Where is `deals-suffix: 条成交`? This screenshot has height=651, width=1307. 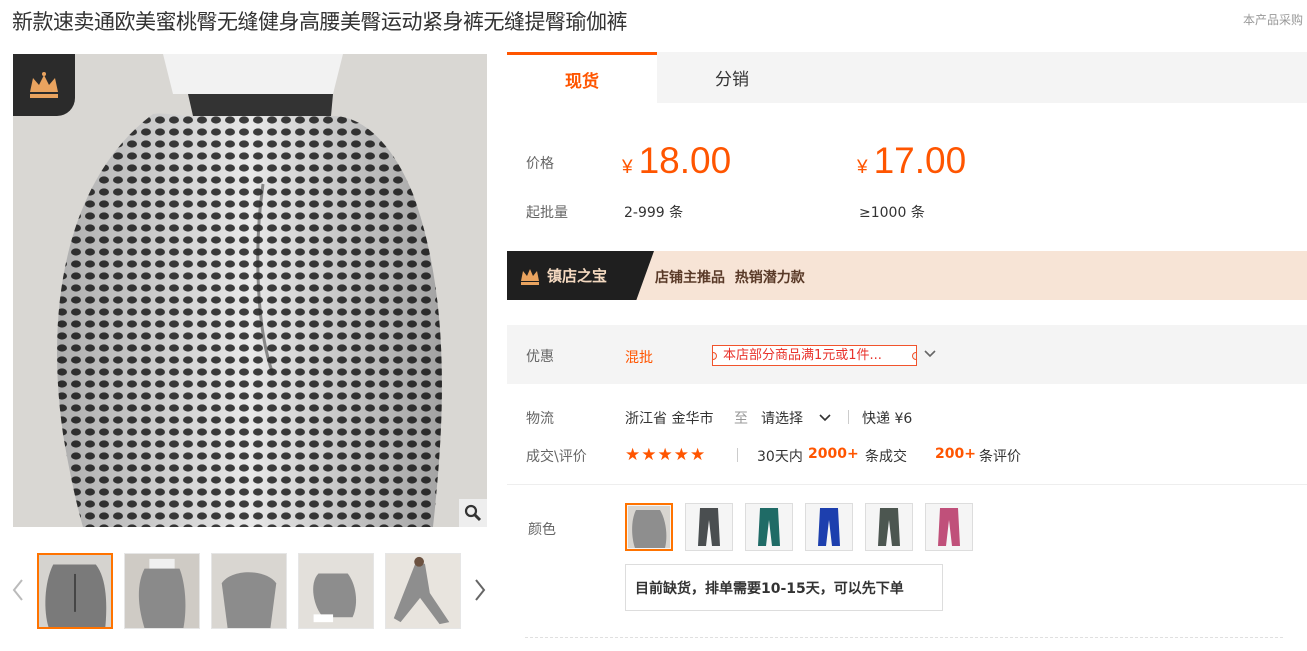
deals-suffix: 条成交 is located at coordinates (886, 457).